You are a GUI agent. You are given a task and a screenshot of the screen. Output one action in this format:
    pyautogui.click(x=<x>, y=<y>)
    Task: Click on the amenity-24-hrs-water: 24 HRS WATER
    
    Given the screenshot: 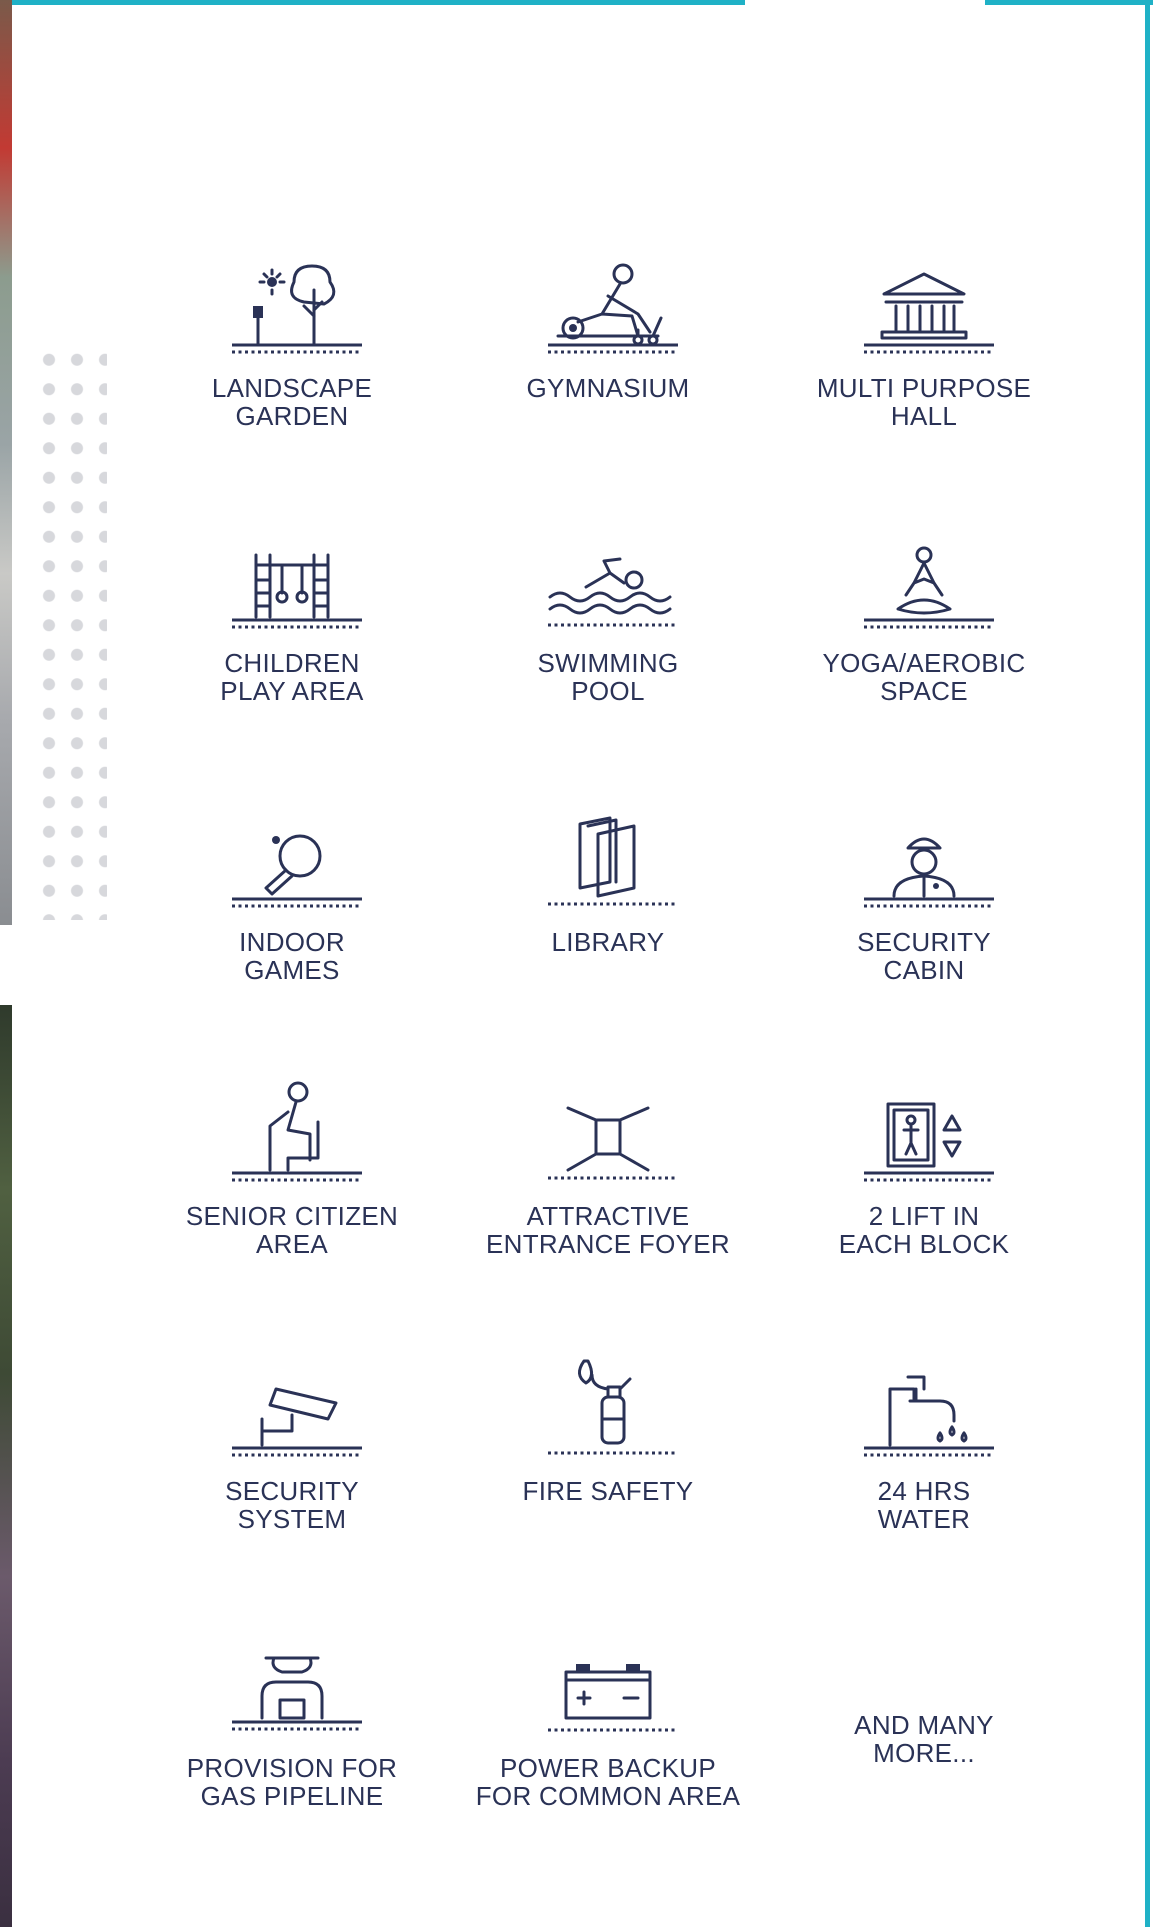 What is the action you would take?
    pyautogui.click(x=924, y=1443)
    